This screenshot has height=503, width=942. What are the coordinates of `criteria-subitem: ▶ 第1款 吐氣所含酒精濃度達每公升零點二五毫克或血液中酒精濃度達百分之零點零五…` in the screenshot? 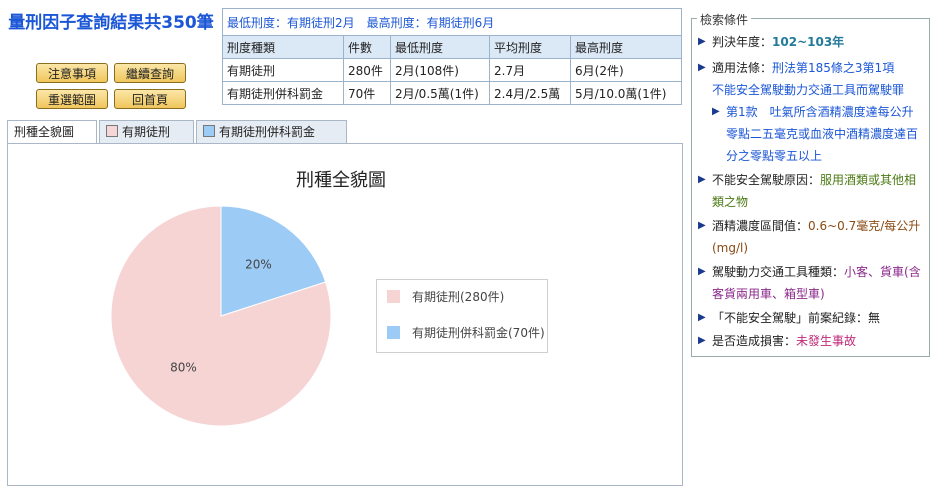 It's located at (818, 134).